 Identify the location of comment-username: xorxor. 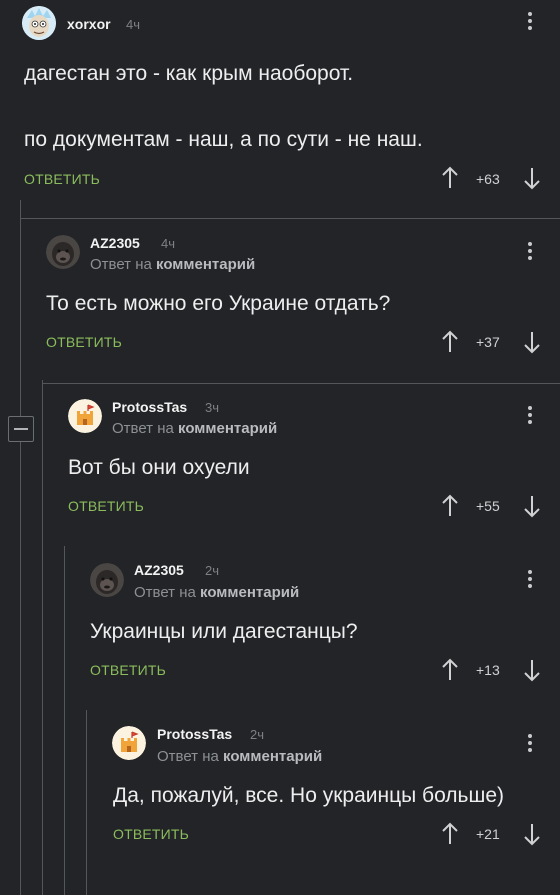
(89, 24).